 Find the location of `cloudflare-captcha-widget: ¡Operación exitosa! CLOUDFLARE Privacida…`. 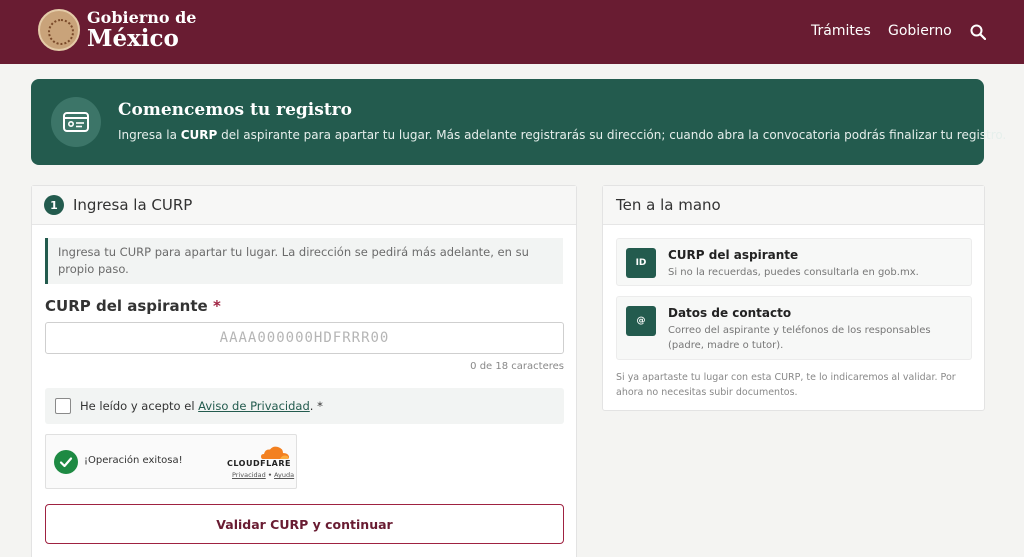

cloudflare-captcha-widget: ¡Operación exitosa! CLOUDFLARE Privacida… is located at coordinates (171, 461).